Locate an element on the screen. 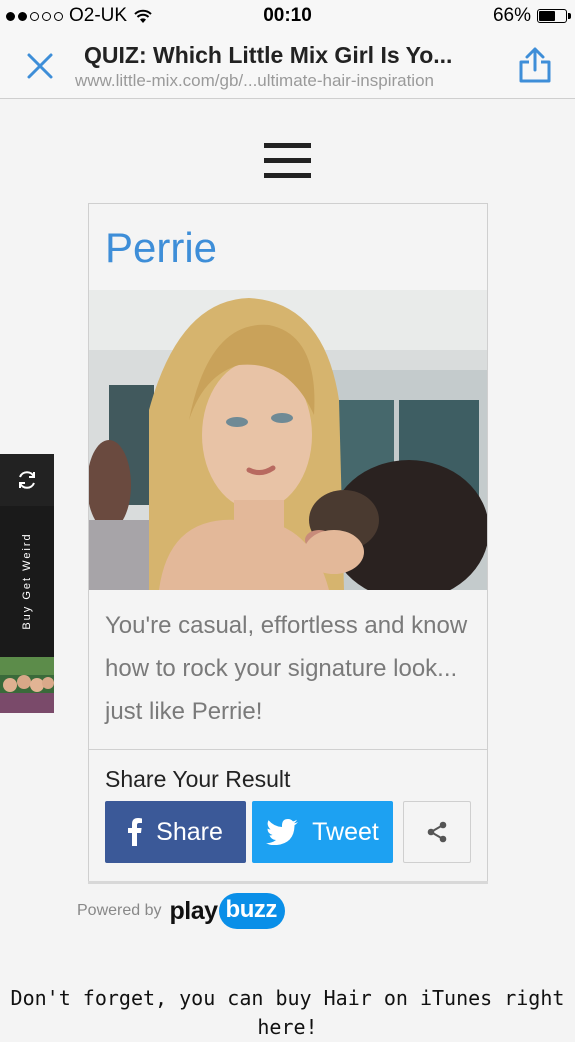  facebook-share-button: Share is located at coordinates (175, 832).